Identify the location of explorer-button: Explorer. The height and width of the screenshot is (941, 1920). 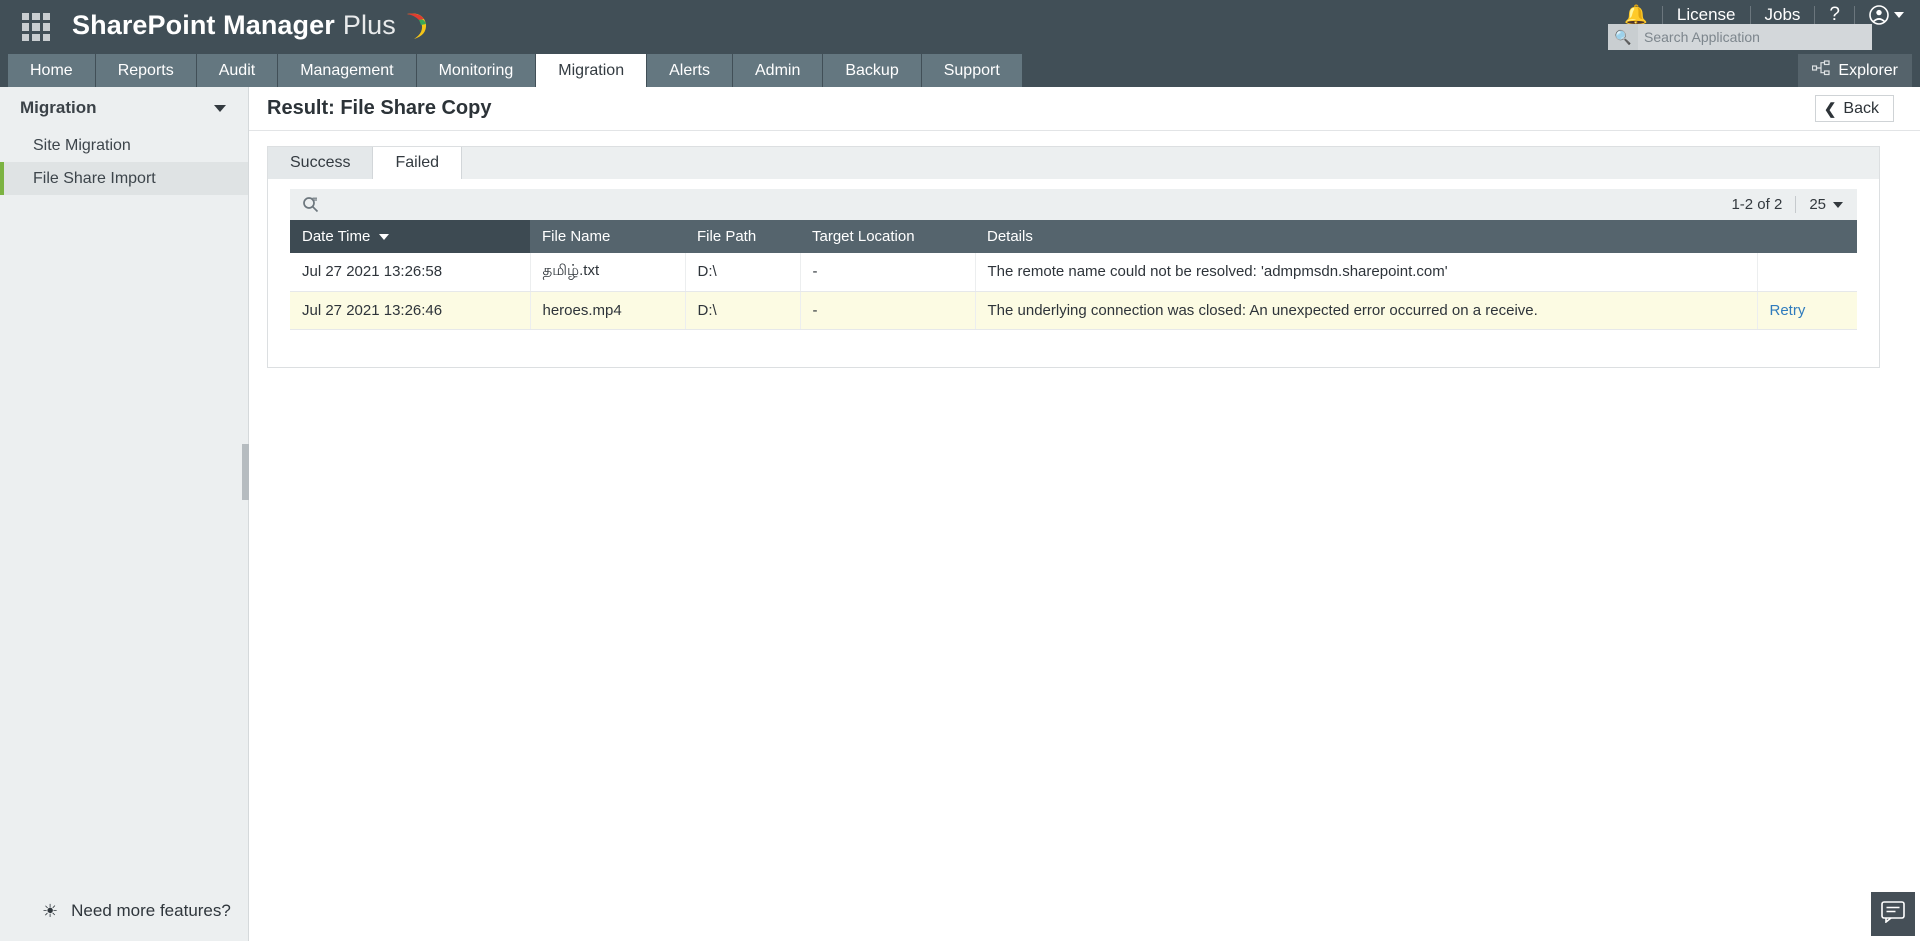
(1855, 70).